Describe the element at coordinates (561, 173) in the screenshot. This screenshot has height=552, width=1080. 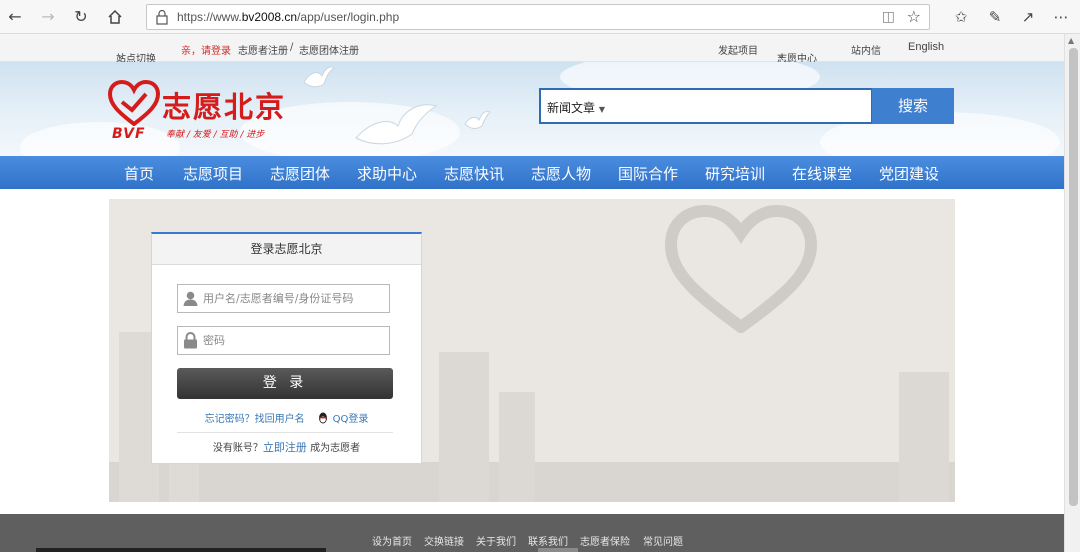
I see `nav-item-people: 志愿人物` at that location.